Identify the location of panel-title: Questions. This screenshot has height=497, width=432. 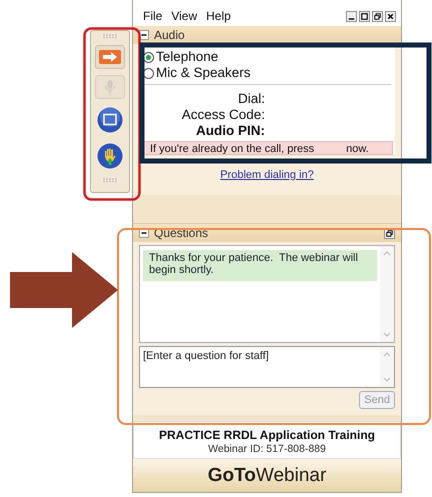
(181, 233).